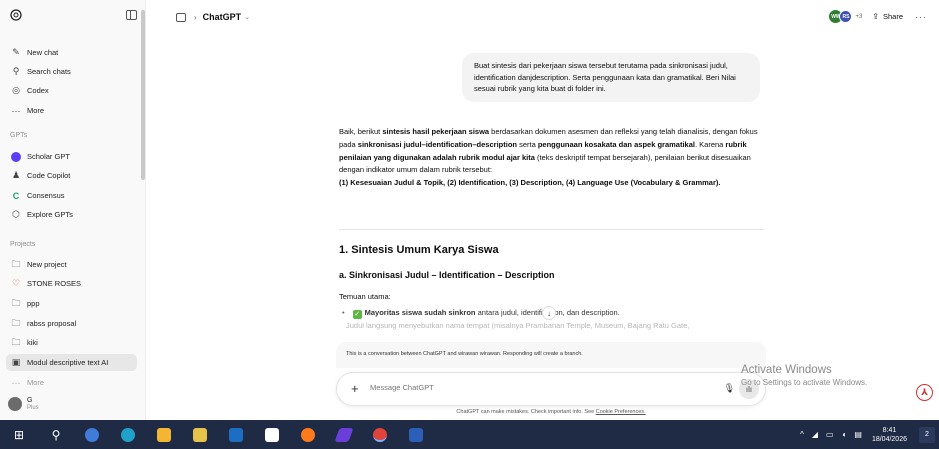  I want to click on code-copilot-icon: ♟, so click(16, 175).